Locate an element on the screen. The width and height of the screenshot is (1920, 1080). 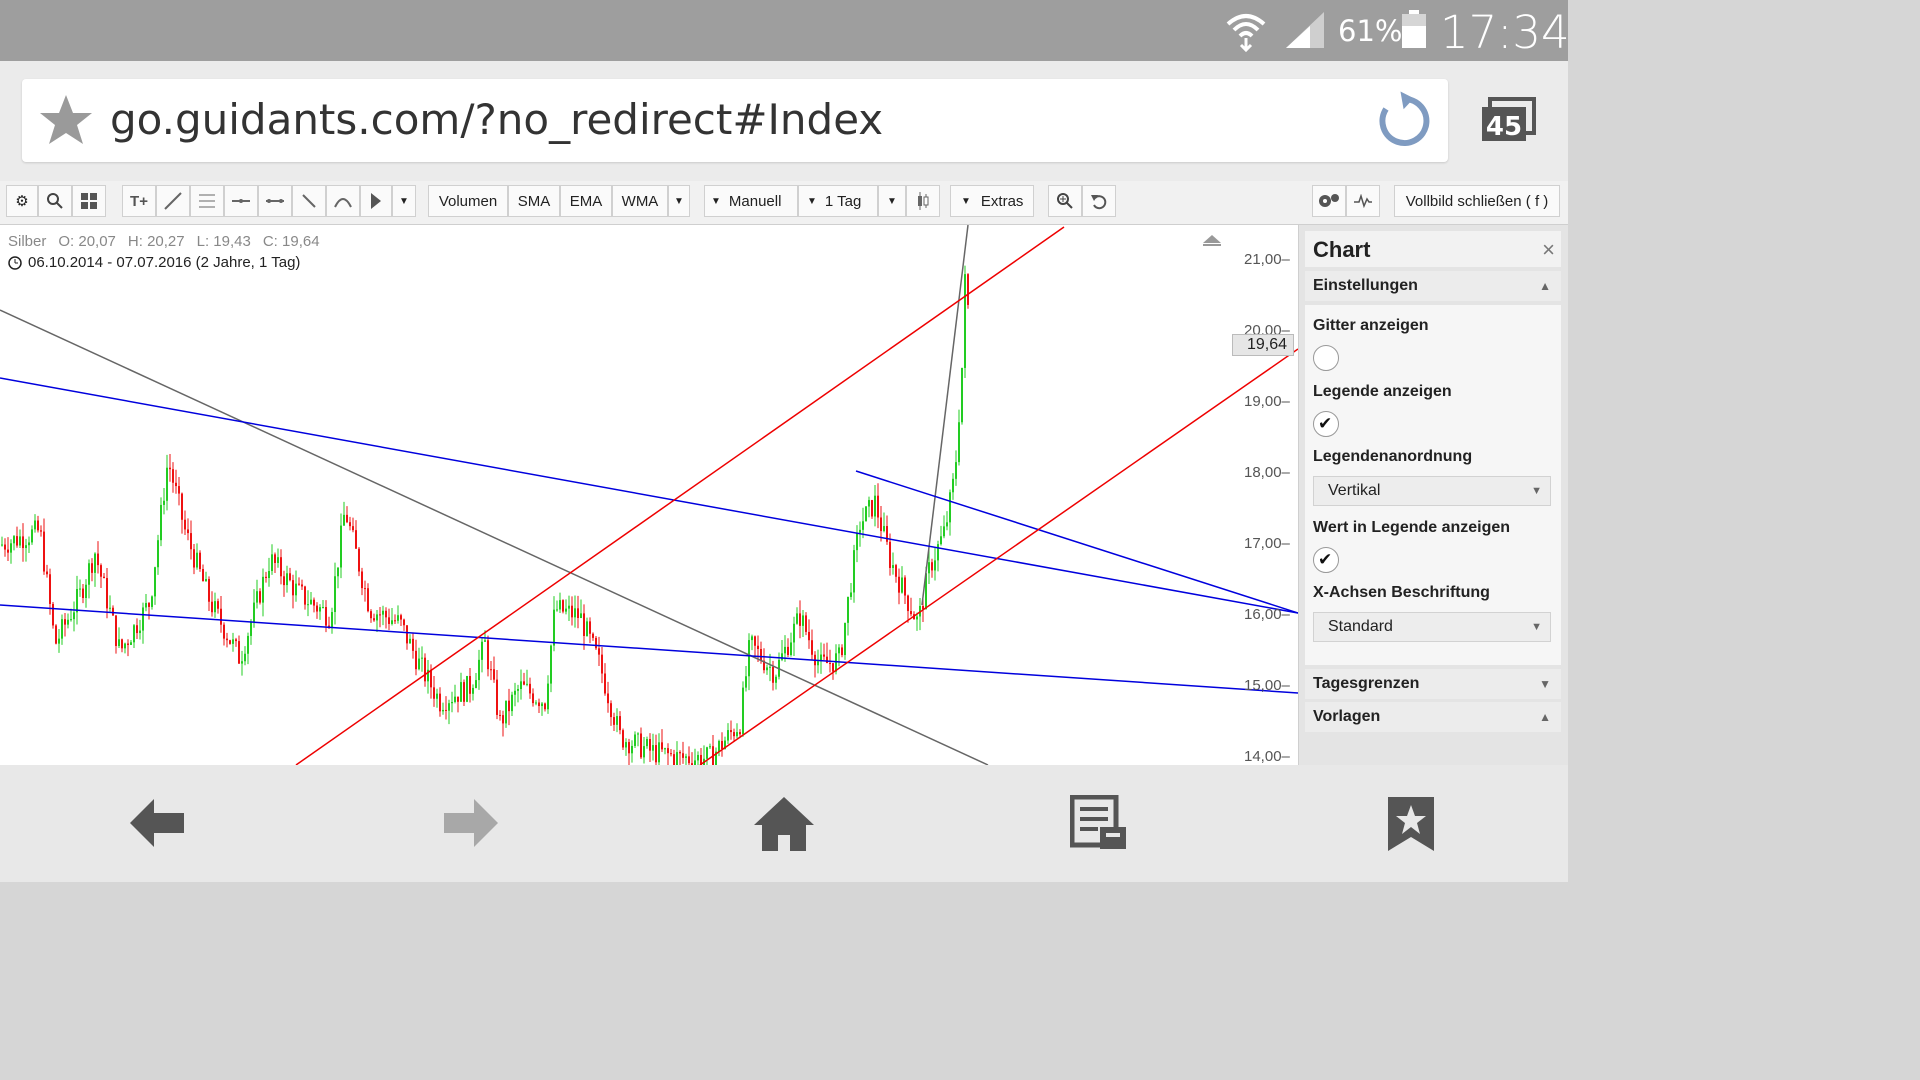
collapse-icon is located at coordinates (1212, 242).